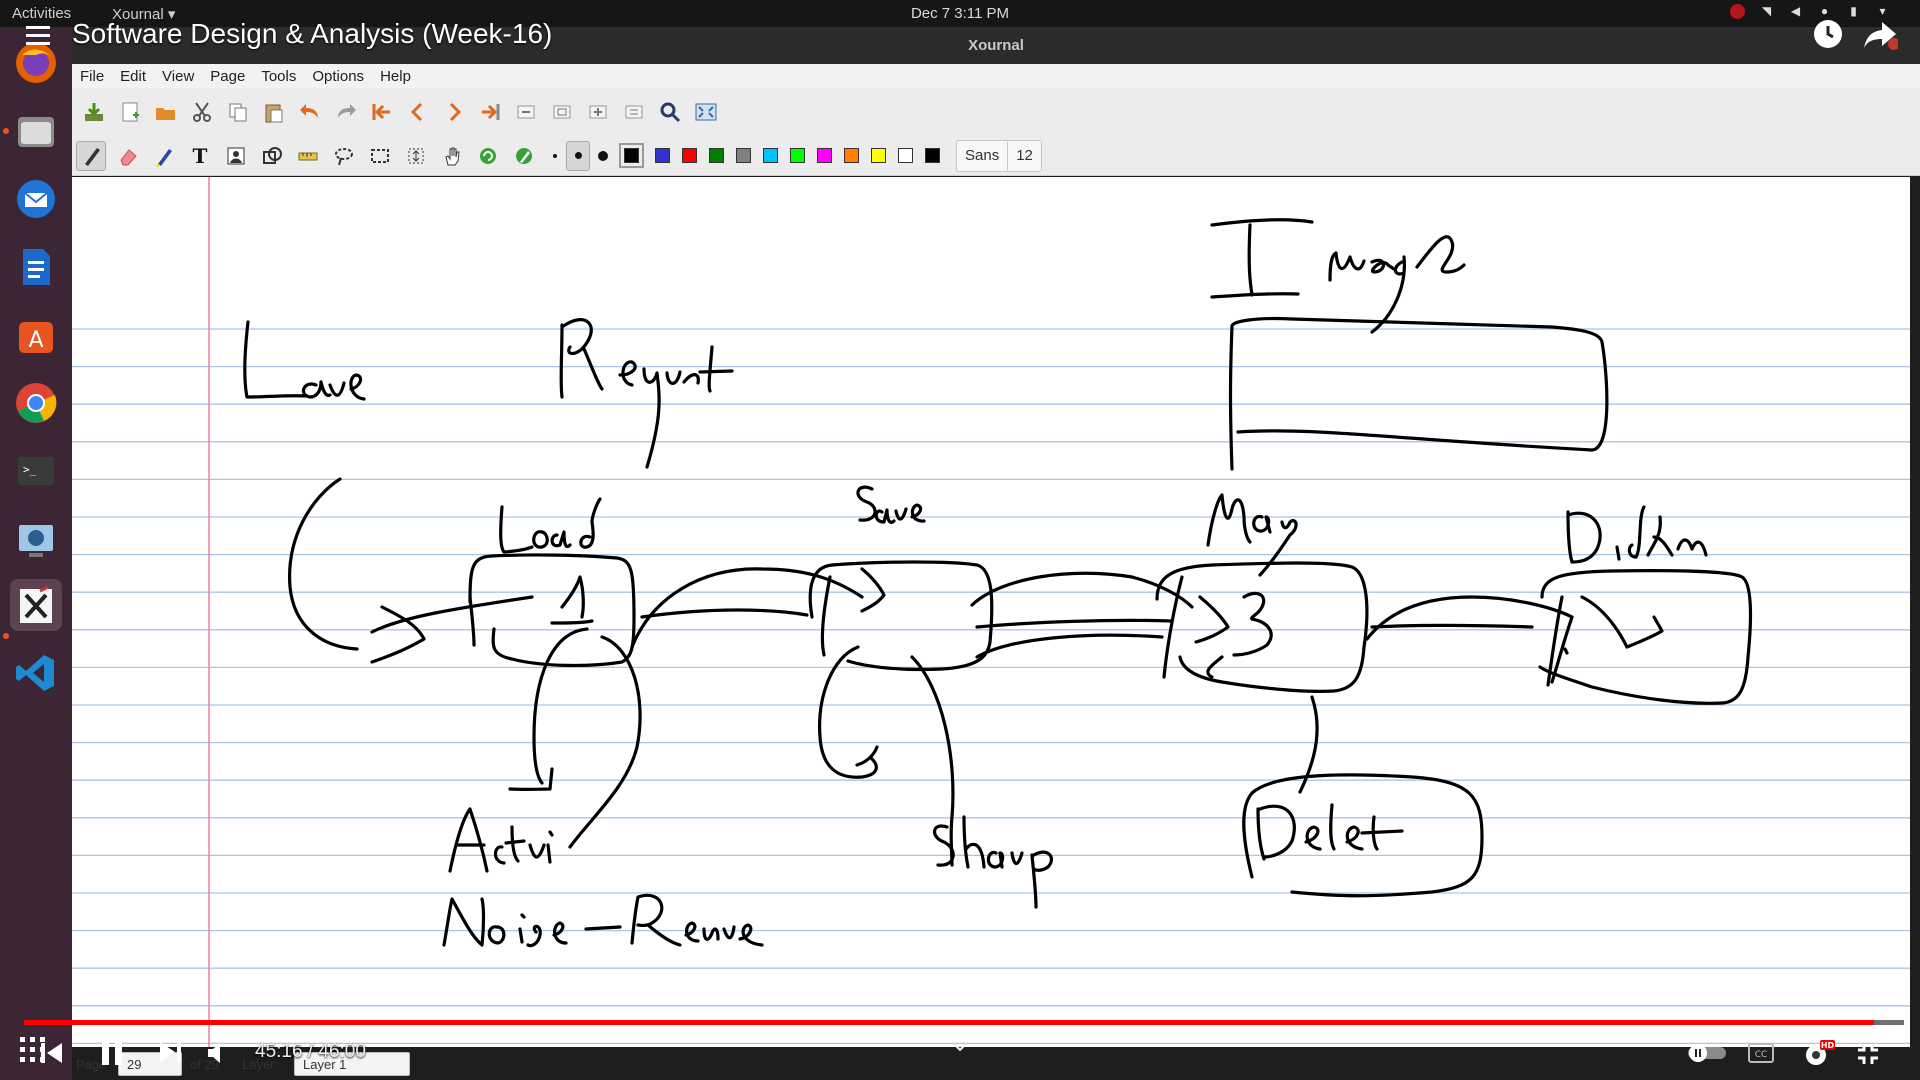  Describe the element at coordinates (999, 155) in the screenshot. I see `font-selector: Sans 12` at that location.